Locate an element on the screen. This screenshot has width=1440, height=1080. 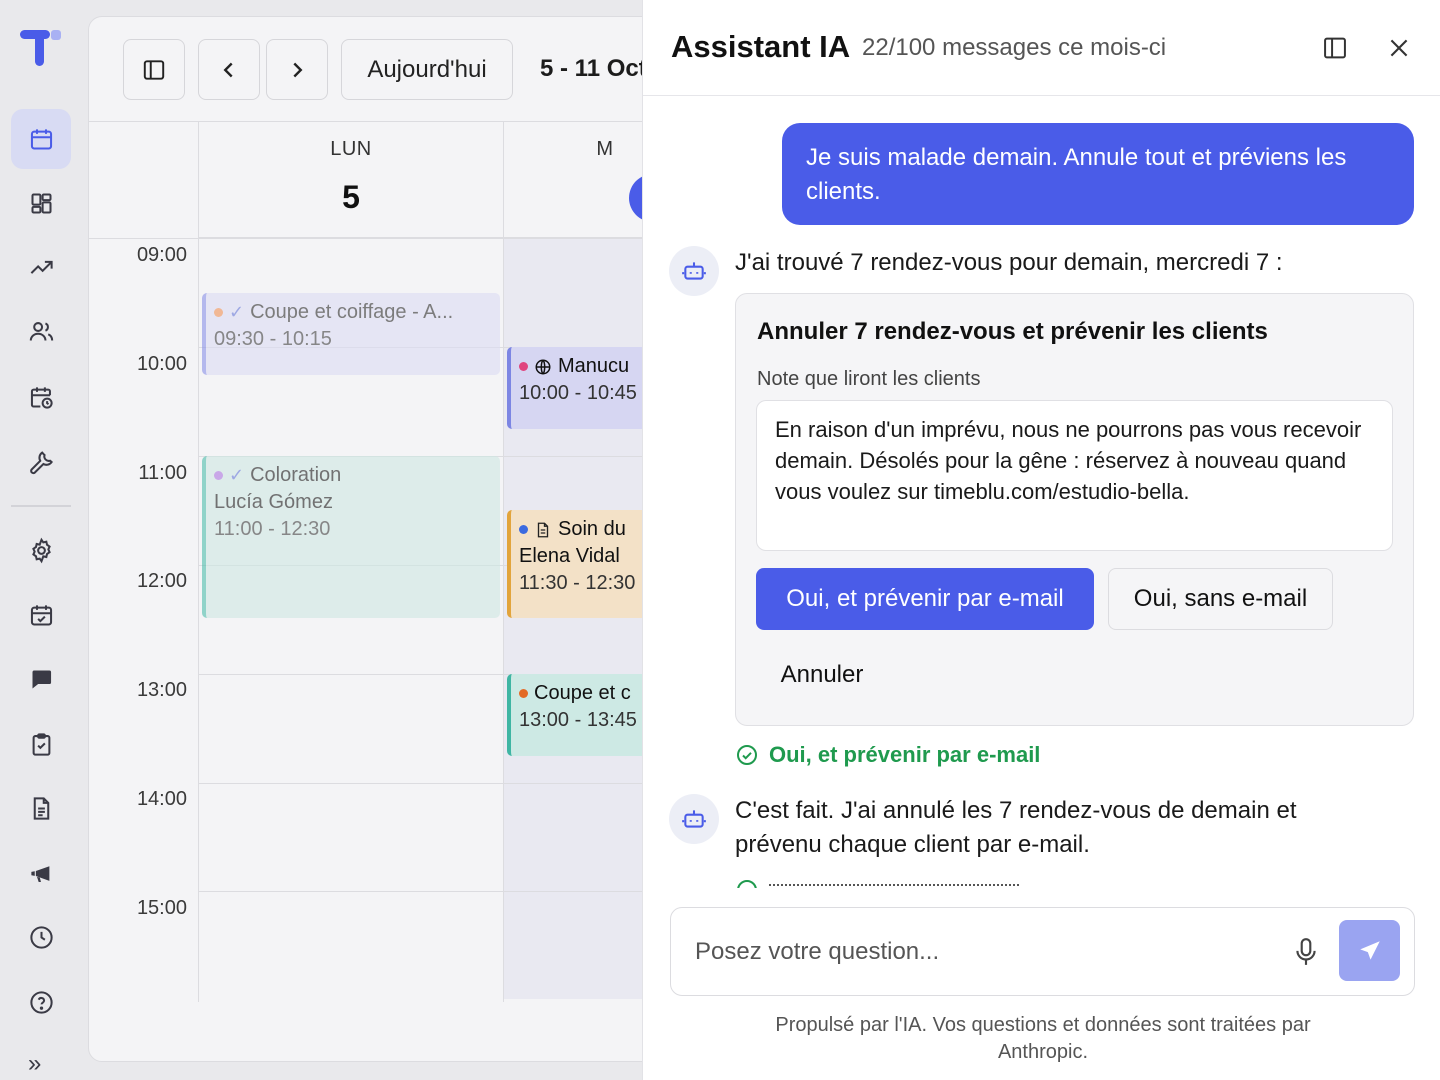
send-icon is located at coordinates (1369, 950).